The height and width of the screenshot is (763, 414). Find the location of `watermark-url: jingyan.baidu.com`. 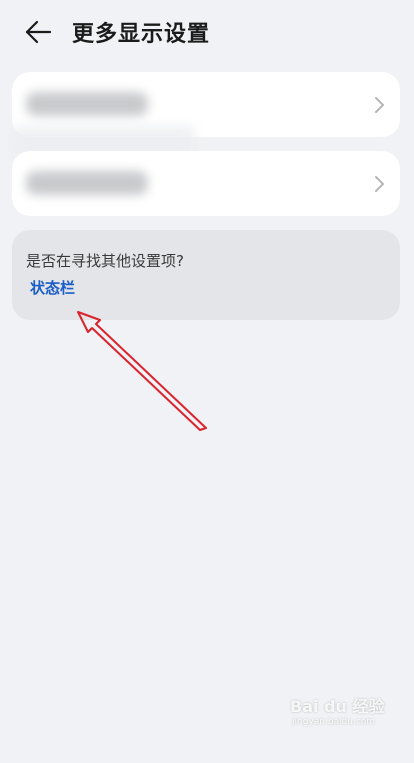

watermark-url: jingyan.baidu.com is located at coordinates (334, 722).